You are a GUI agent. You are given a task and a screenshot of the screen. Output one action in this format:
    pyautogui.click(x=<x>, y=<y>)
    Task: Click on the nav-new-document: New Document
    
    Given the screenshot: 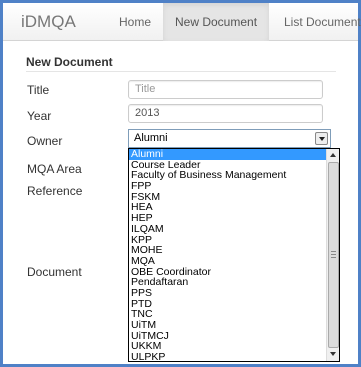 What is the action you would take?
    pyautogui.click(x=216, y=22)
    